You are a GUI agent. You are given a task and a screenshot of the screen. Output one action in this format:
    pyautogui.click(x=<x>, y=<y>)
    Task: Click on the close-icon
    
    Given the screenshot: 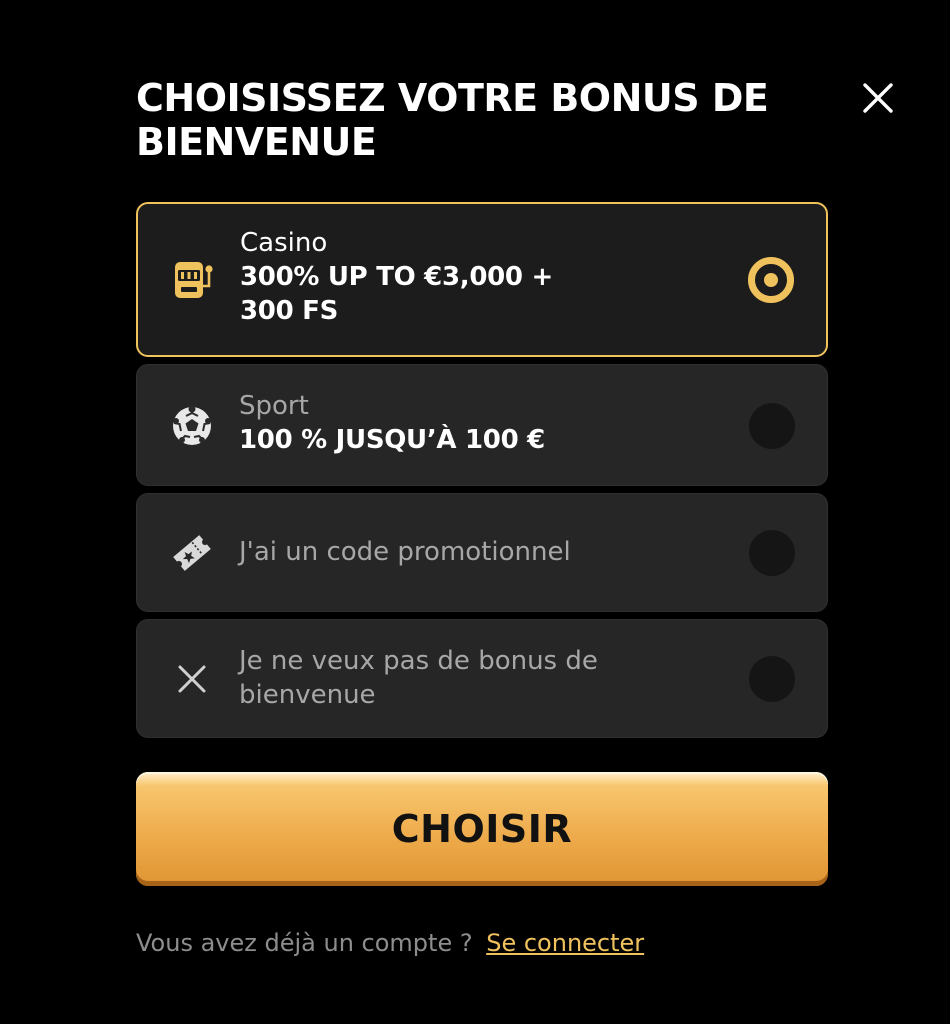 What is the action you would take?
    pyautogui.click(x=878, y=98)
    